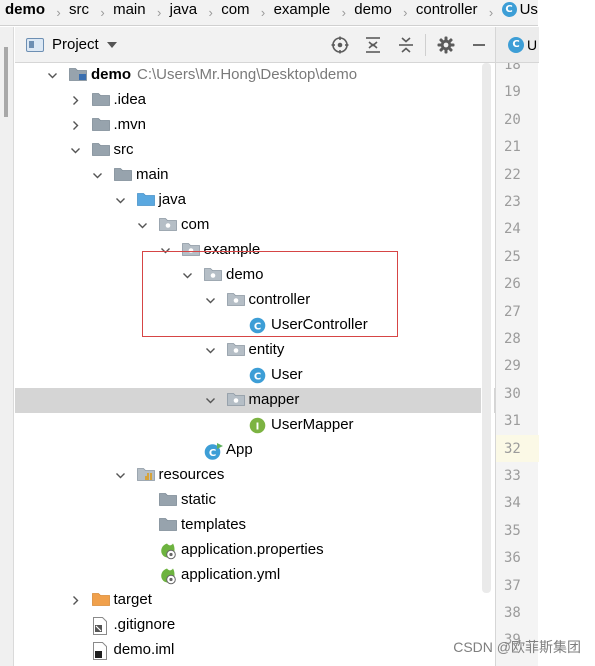  I want to click on tree-node-name: target, so click(132, 599).